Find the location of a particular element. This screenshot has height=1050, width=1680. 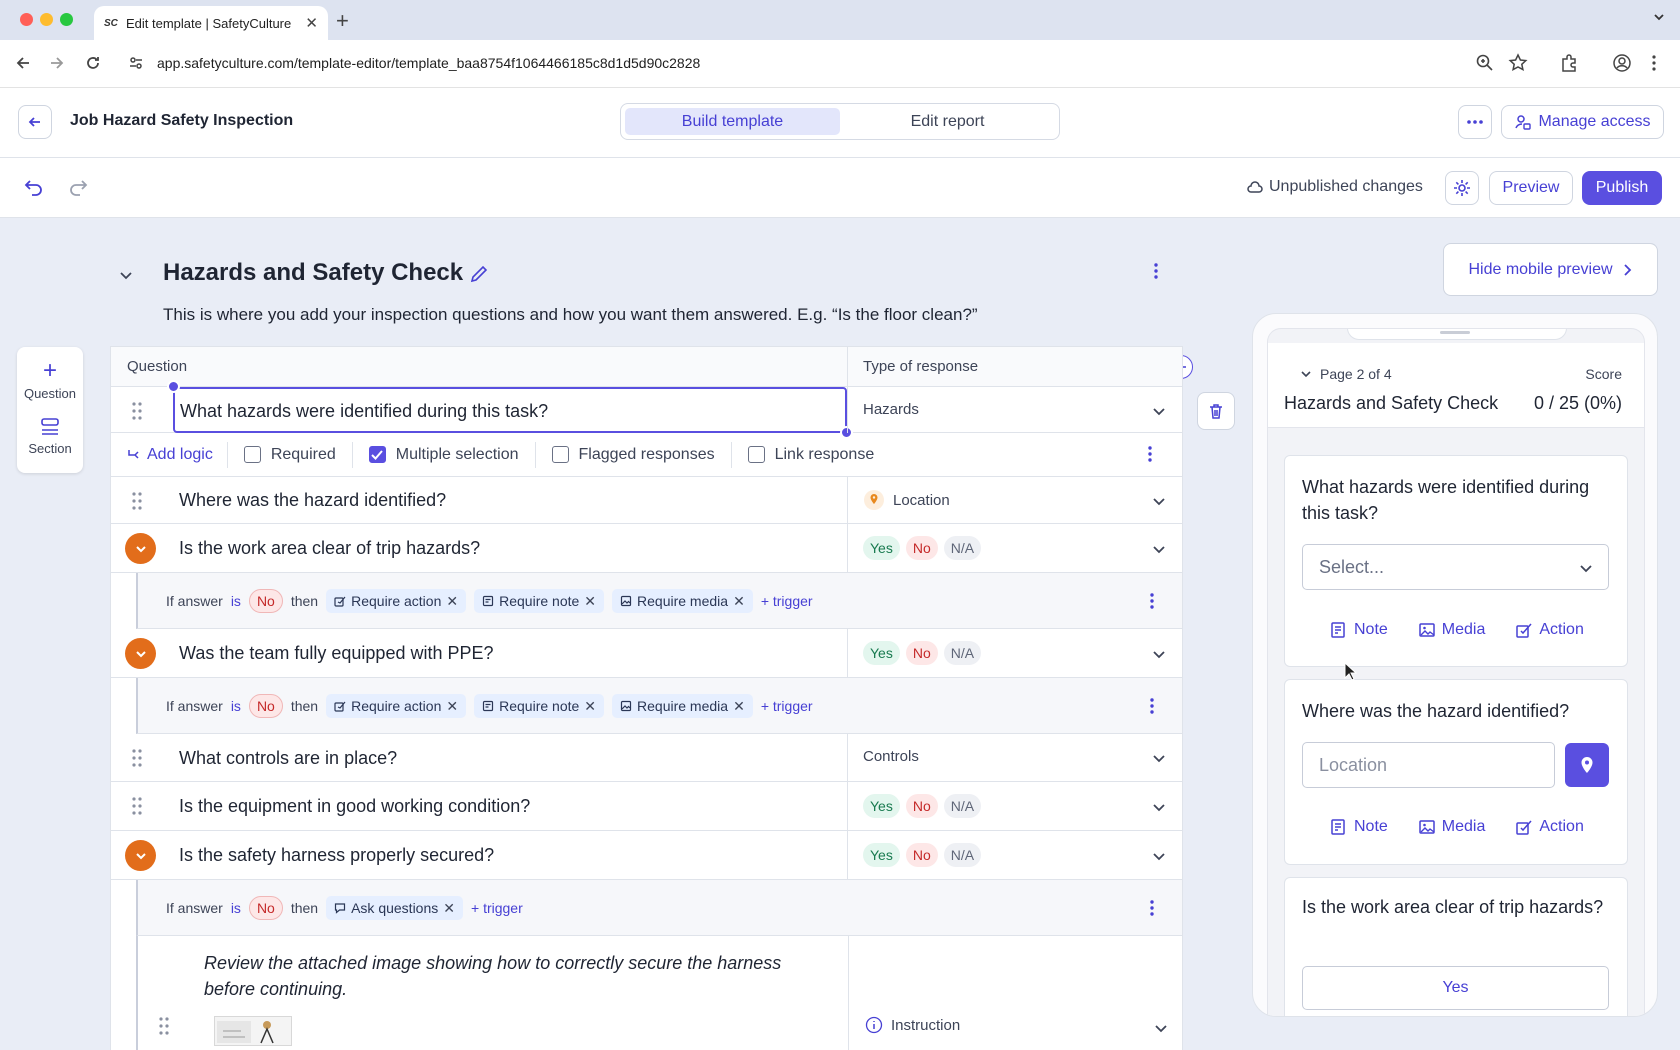

more-options-button is located at coordinates (1475, 122).